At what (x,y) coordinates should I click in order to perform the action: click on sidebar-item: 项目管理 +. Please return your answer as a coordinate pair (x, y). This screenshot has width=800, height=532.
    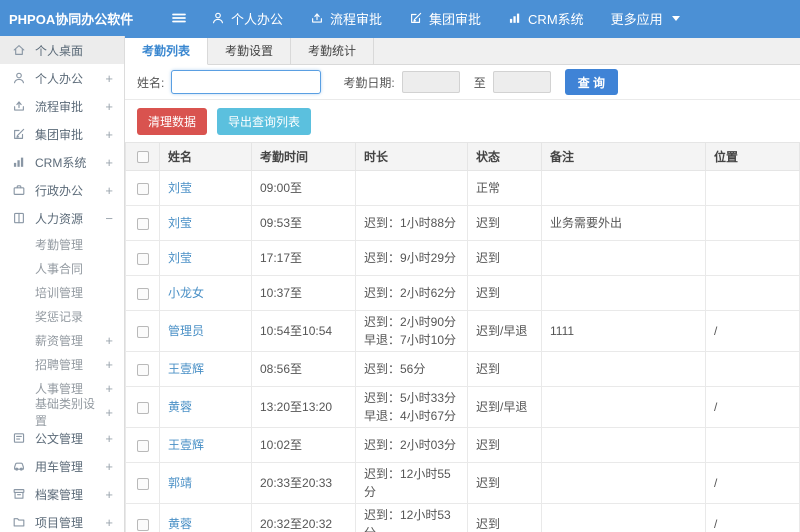
    Looking at the image, I should click on (62, 520).